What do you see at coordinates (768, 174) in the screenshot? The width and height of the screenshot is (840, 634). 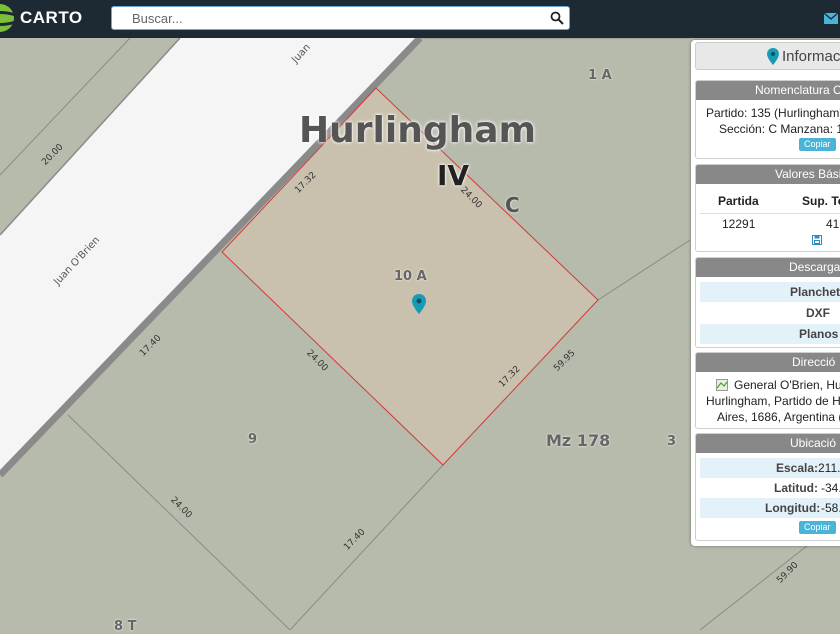 I see `section-header: Valores Básic` at bounding box center [768, 174].